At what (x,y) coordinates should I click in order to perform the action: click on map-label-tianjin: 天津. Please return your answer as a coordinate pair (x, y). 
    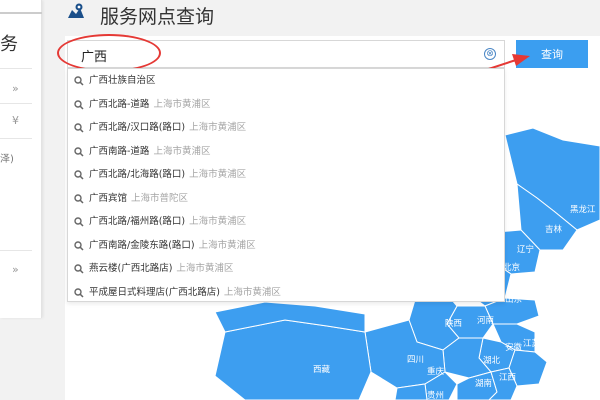
    Looking at the image, I should click on (518, 281).